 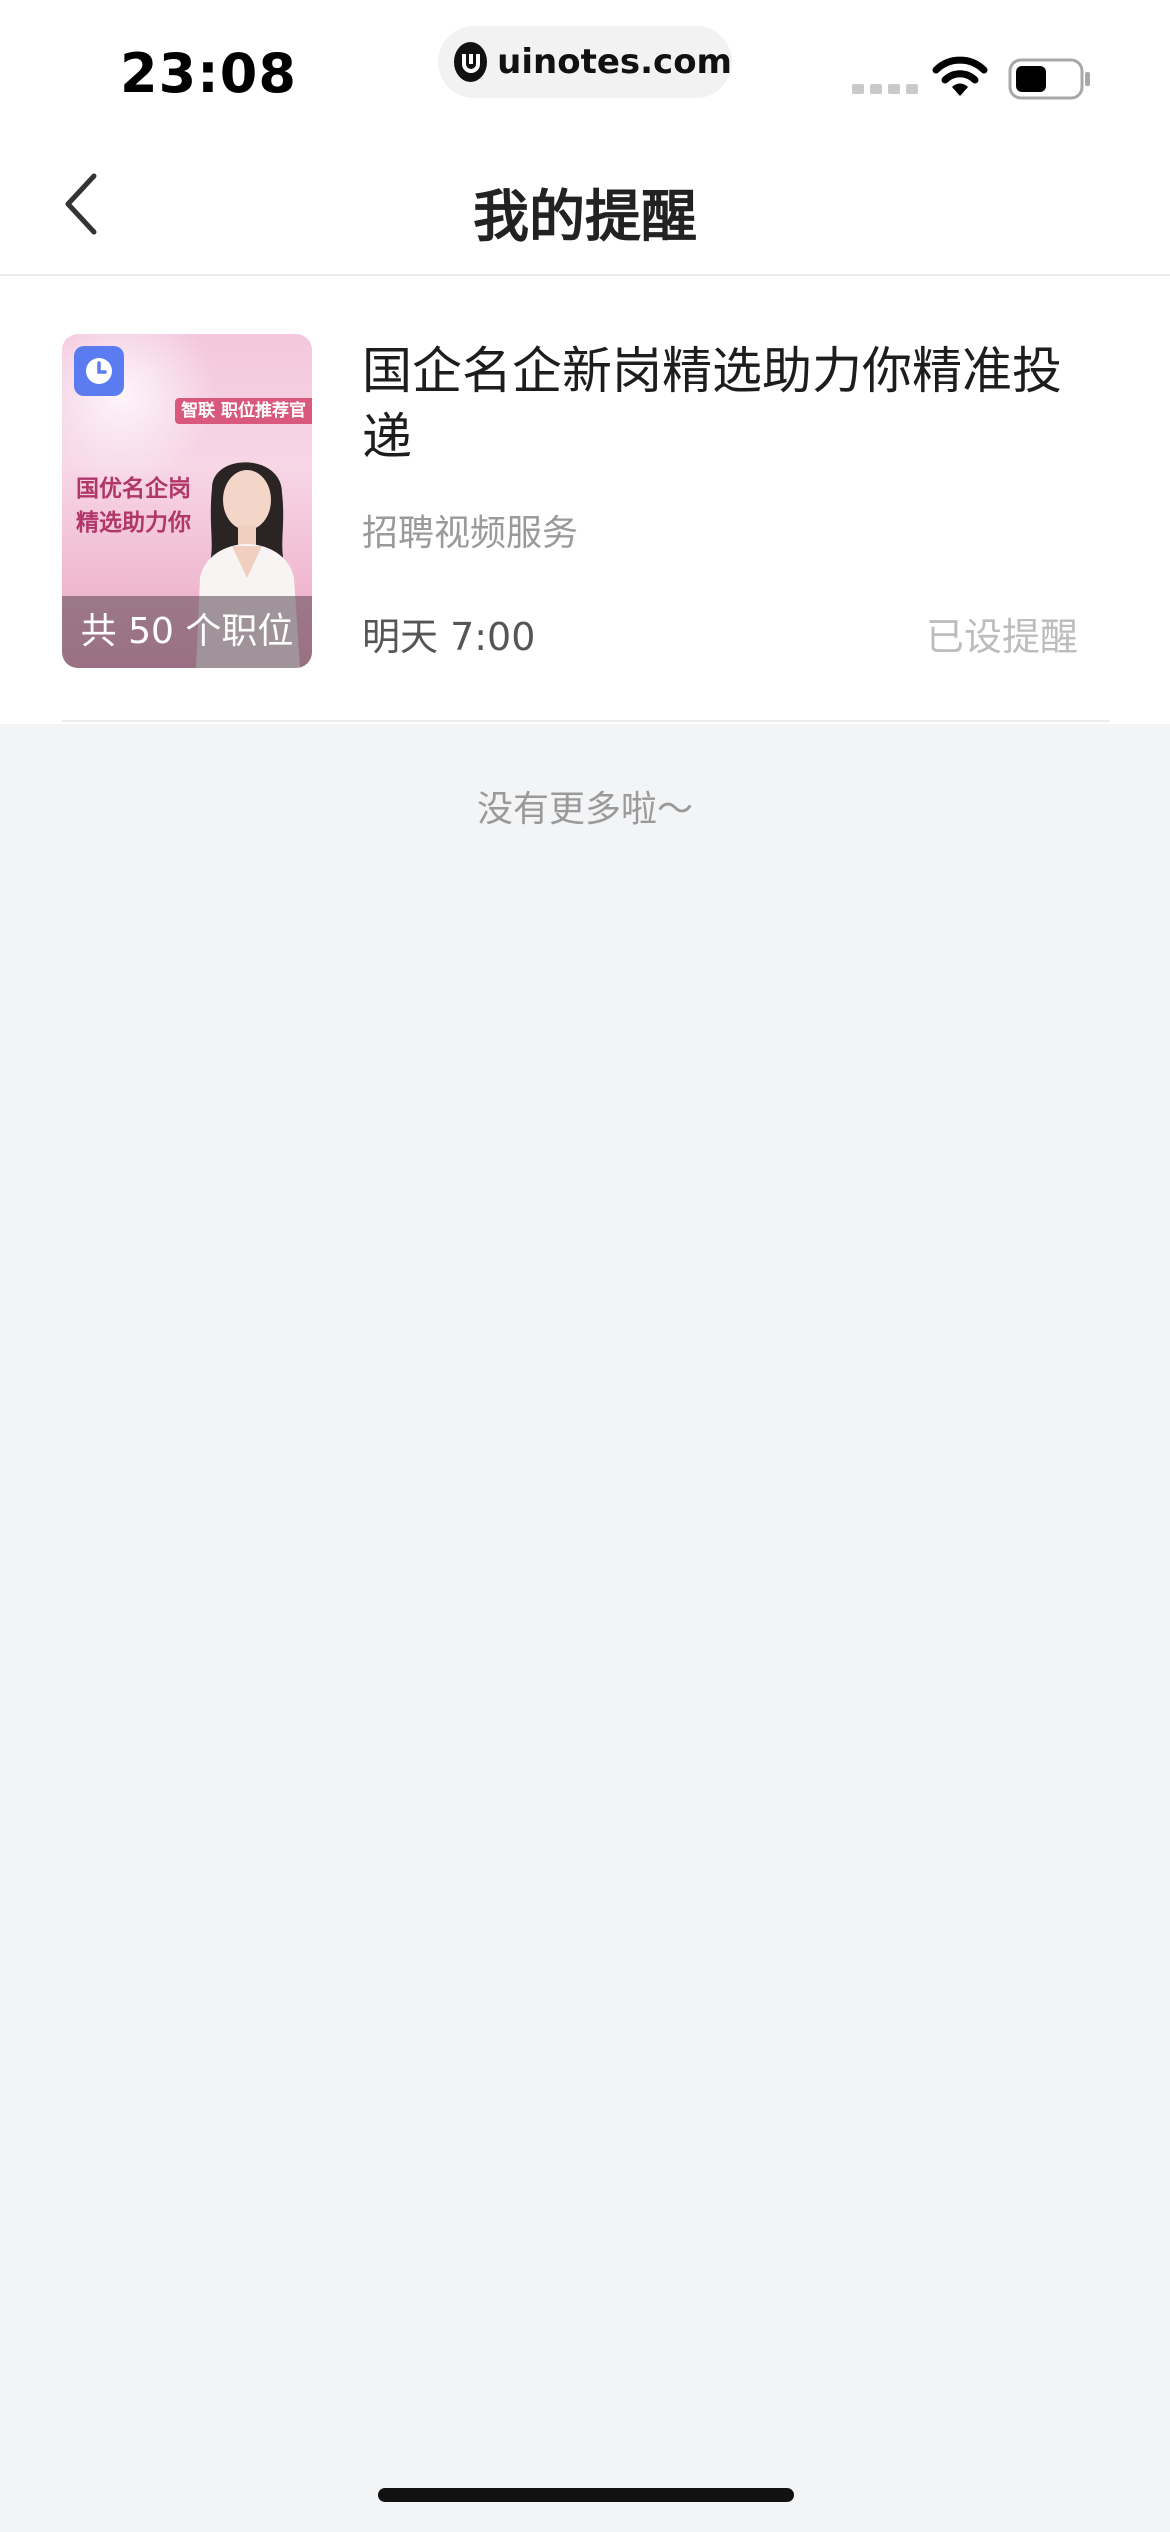 I want to click on signal-icon, so click(x=885, y=89).